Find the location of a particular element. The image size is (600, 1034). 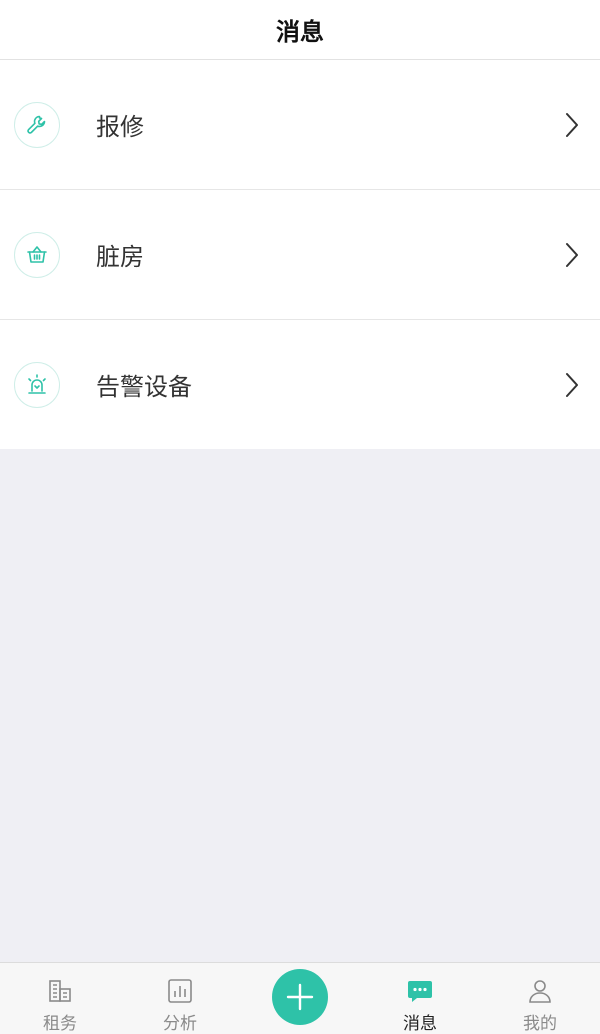

tab-messages: 消息 is located at coordinates (420, 998).